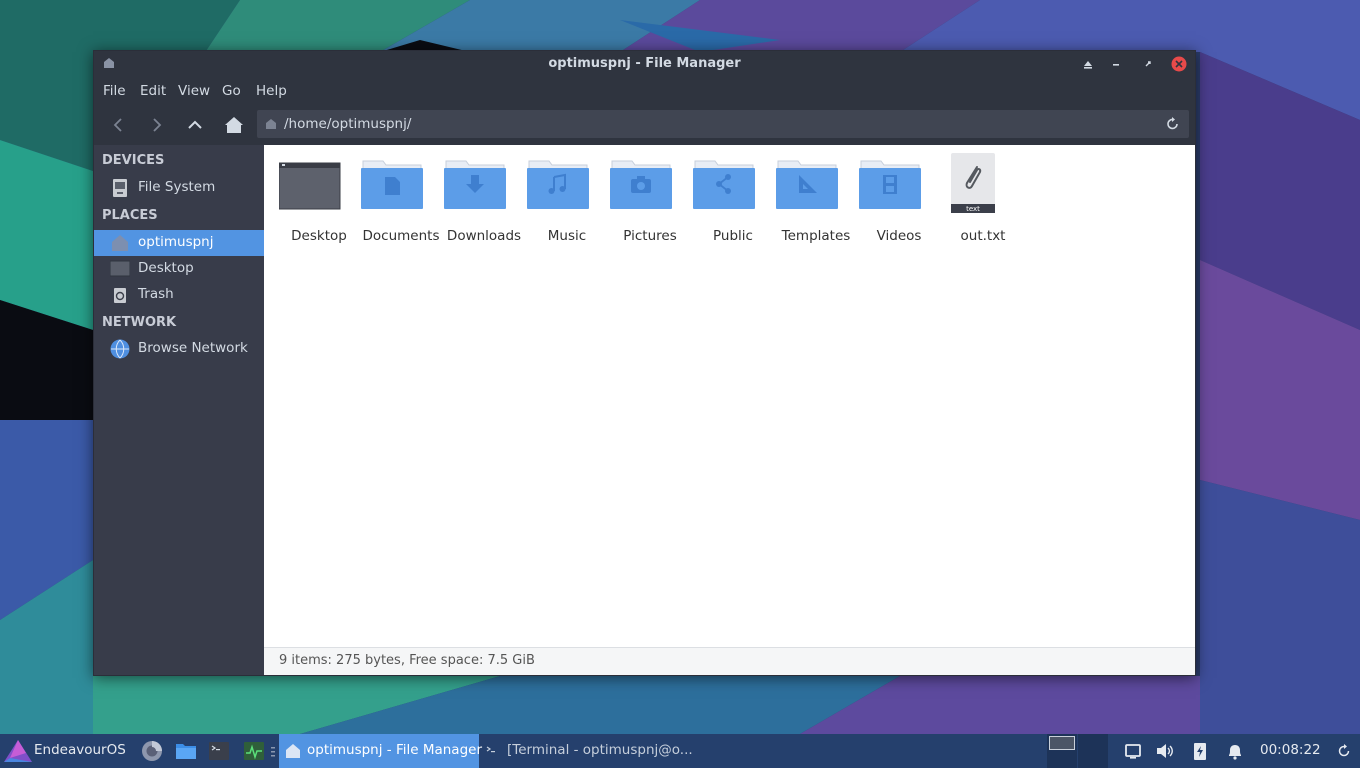  I want to click on drive-icon, so click(120, 188).